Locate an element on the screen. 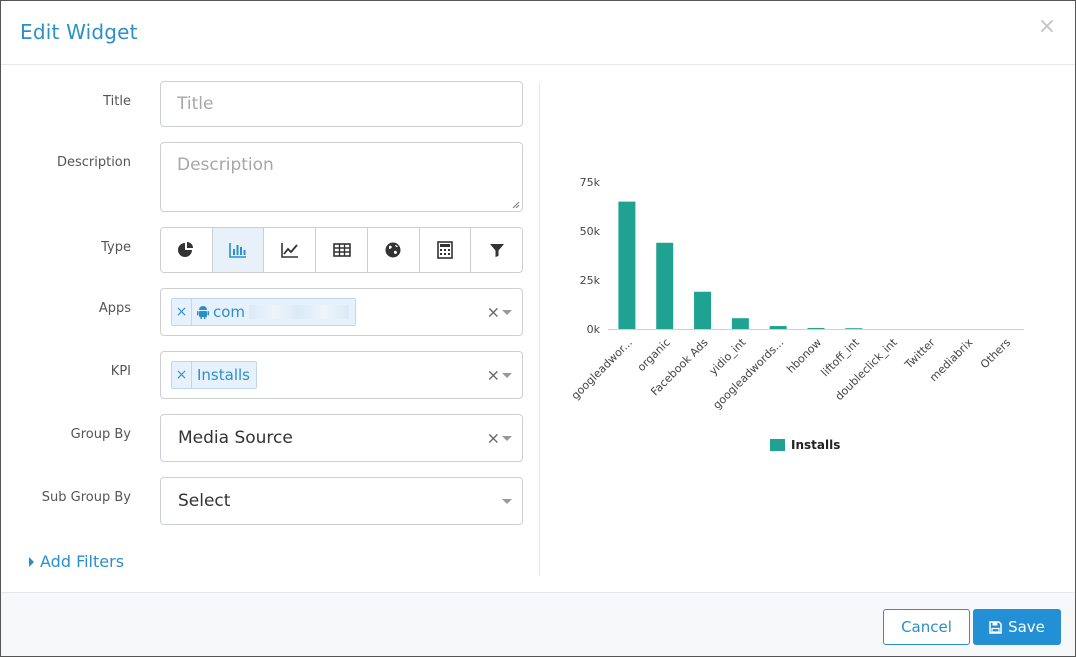  kpi-tag-text: Installs is located at coordinates (223, 375).